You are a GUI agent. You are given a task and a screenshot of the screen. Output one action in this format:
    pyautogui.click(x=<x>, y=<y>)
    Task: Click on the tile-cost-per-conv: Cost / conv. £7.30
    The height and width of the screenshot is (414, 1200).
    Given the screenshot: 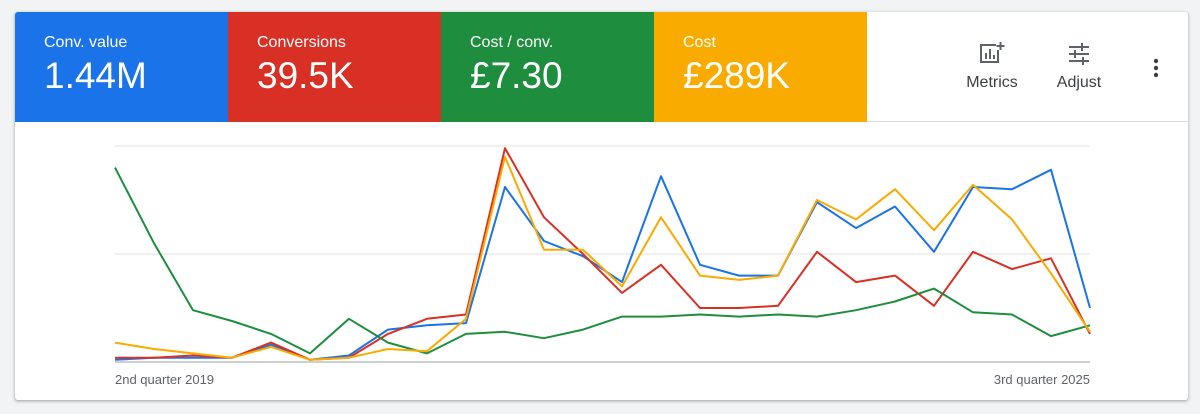 What is the action you would take?
    pyautogui.click(x=547, y=67)
    